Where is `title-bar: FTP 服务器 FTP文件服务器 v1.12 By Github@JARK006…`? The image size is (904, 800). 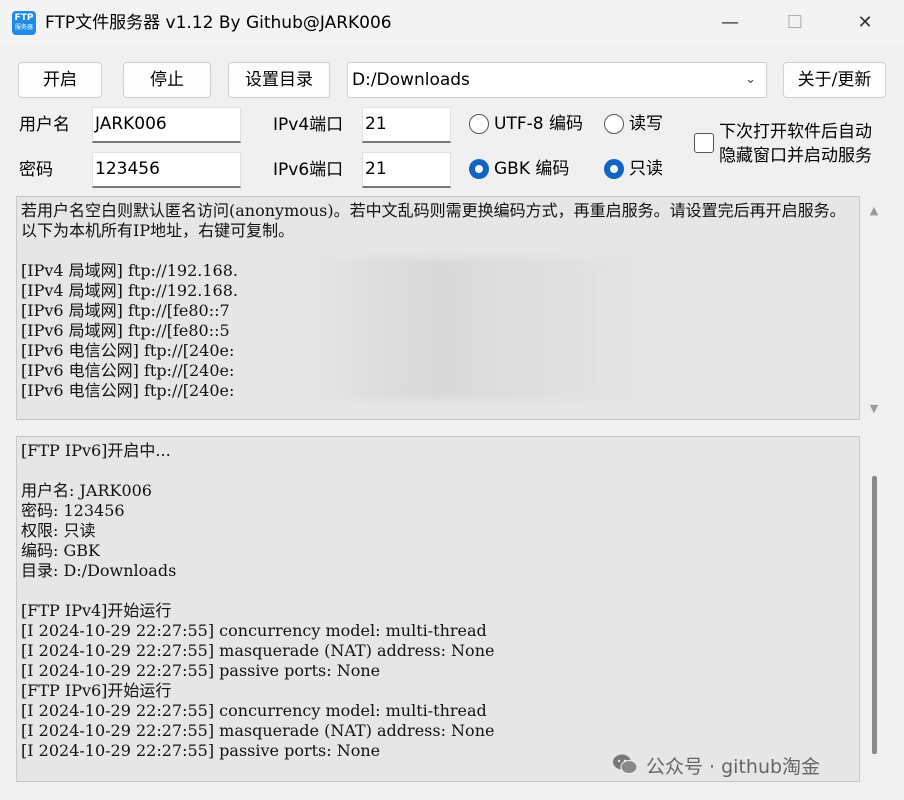 title-bar: FTP 服务器 FTP文件服务器 v1.12 By Github@JARK006… is located at coordinates (452, 23).